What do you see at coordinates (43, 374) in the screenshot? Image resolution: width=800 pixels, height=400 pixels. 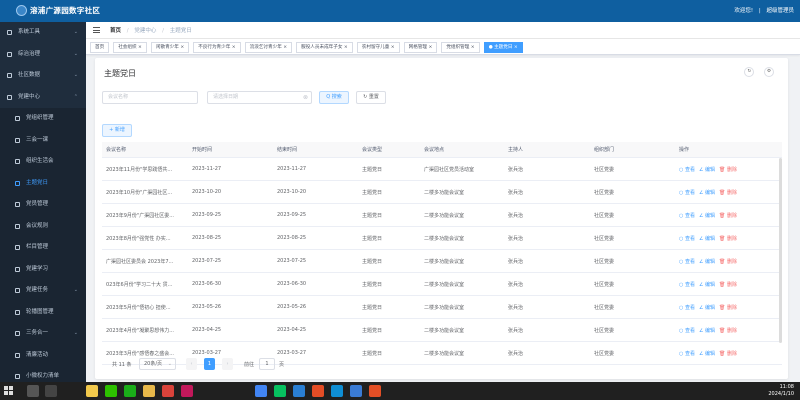 I see `sidebar-item: 小微权力清单` at bounding box center [43, 374].